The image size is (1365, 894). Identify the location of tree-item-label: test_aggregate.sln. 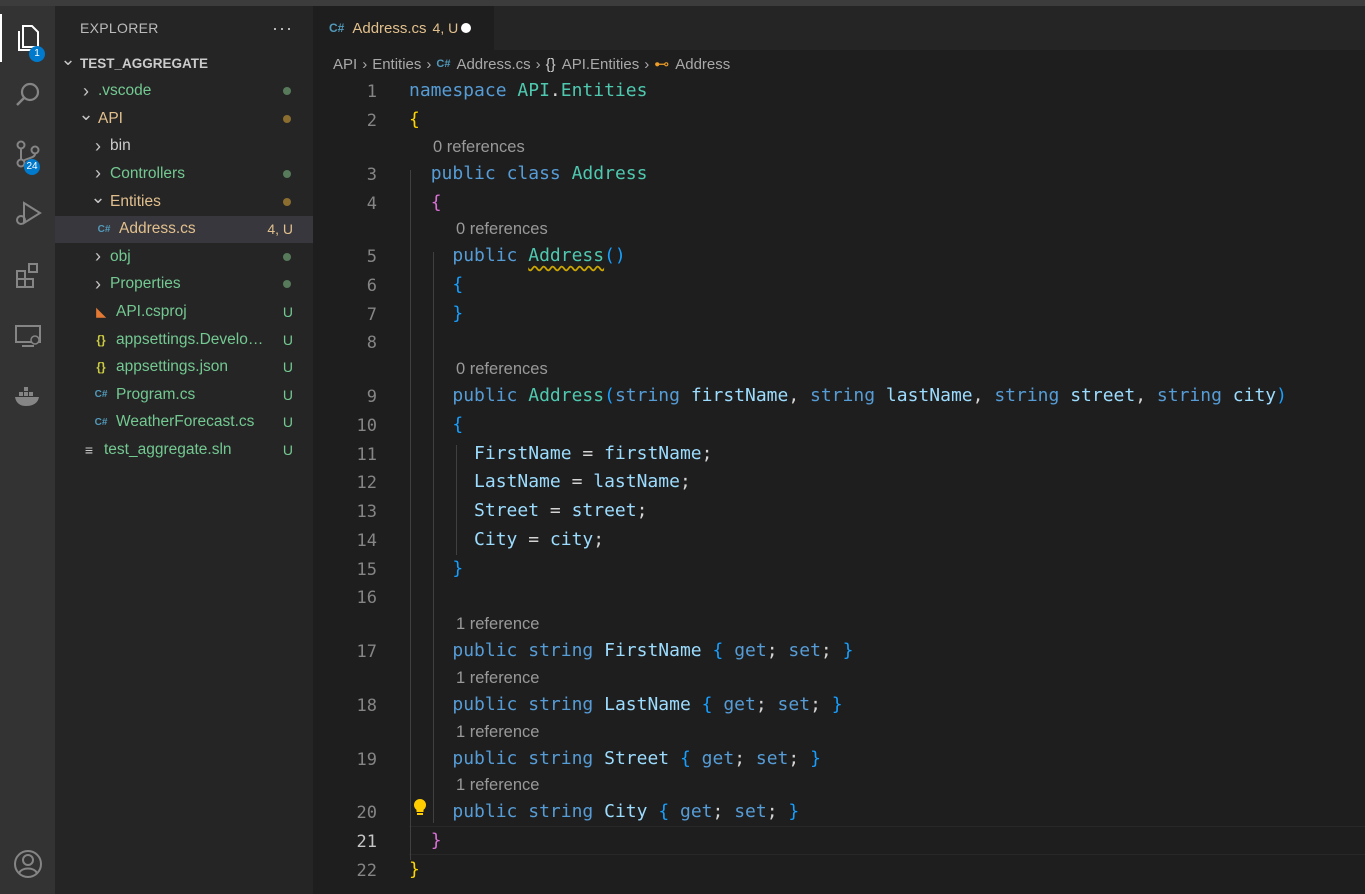
(168, 449).